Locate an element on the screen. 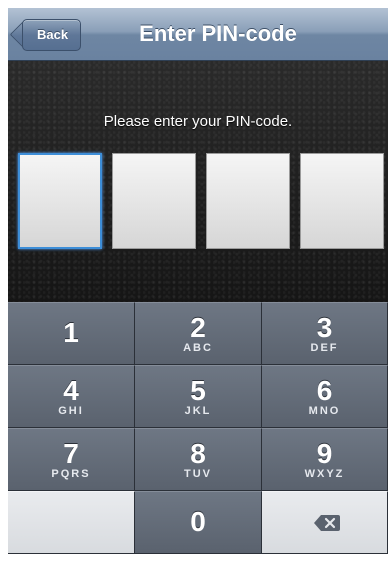 This screenshot has width=392, height=562. key-letters: MNO is located at coordinates (324, 411).